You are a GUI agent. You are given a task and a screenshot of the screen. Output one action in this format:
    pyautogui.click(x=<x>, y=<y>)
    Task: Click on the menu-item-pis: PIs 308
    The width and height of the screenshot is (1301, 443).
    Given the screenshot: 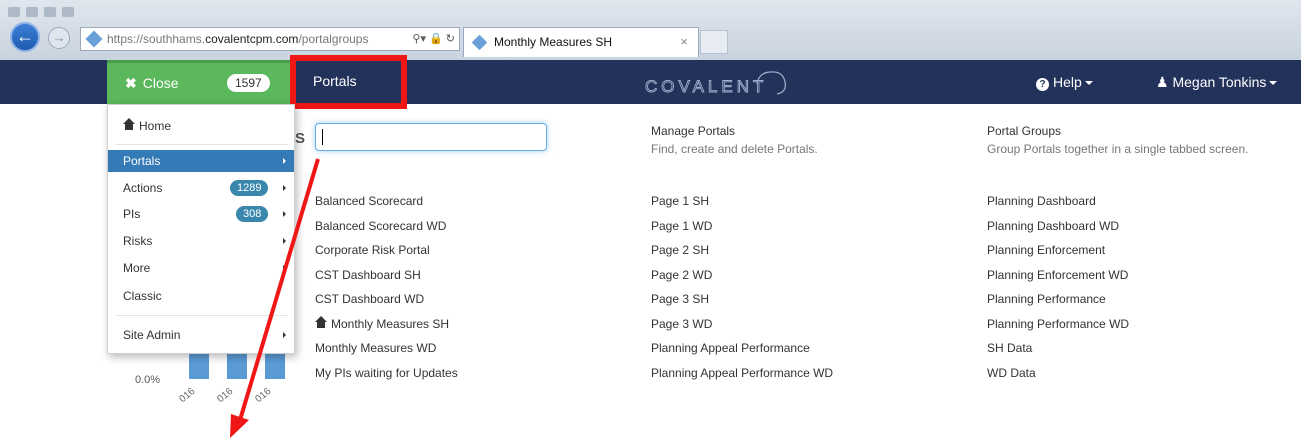 What is the action you would take?
    pyautogui.click(x=201, y=214)
    